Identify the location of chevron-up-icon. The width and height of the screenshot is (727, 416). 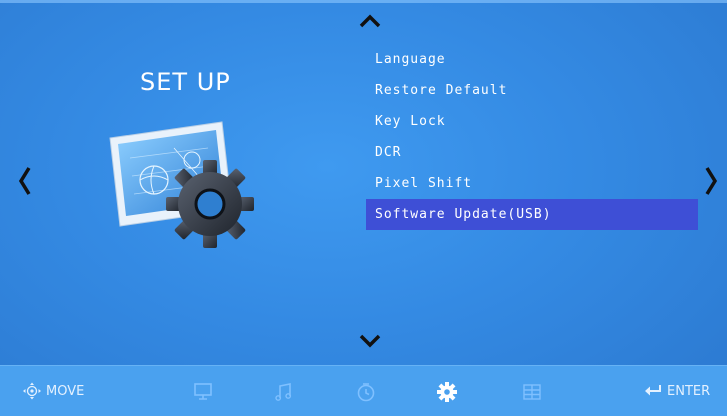
(370, 21).